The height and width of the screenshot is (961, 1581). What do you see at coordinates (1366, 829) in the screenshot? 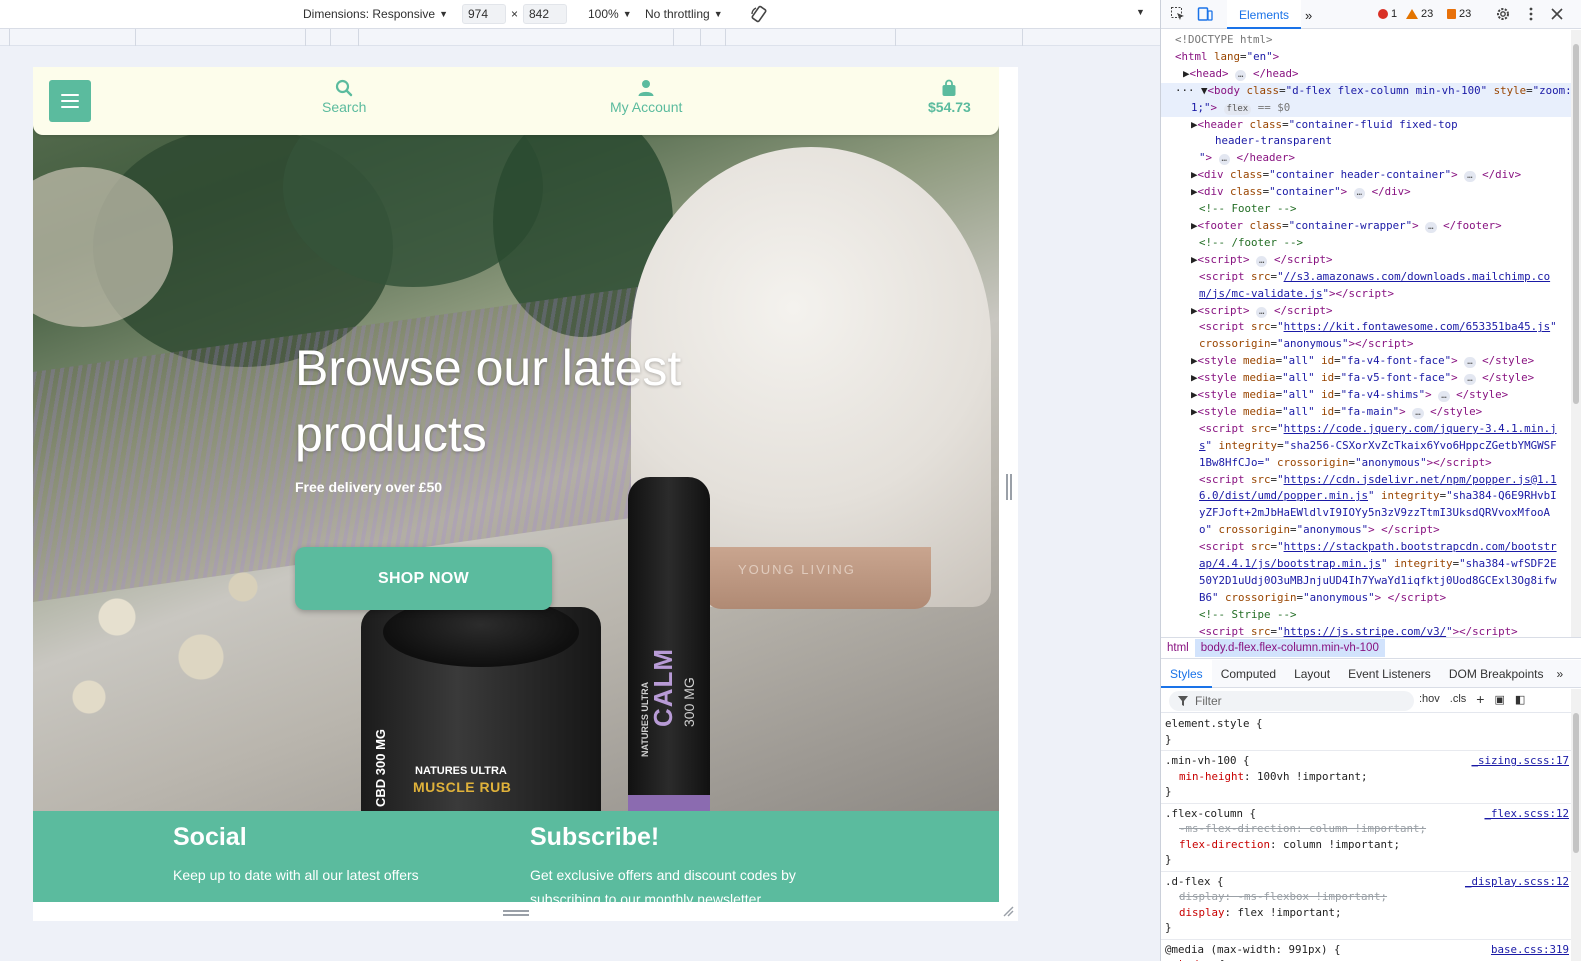
I see `css-declaration: -ms-flex-direction: column !important;` at bounding box center [1366, 829].